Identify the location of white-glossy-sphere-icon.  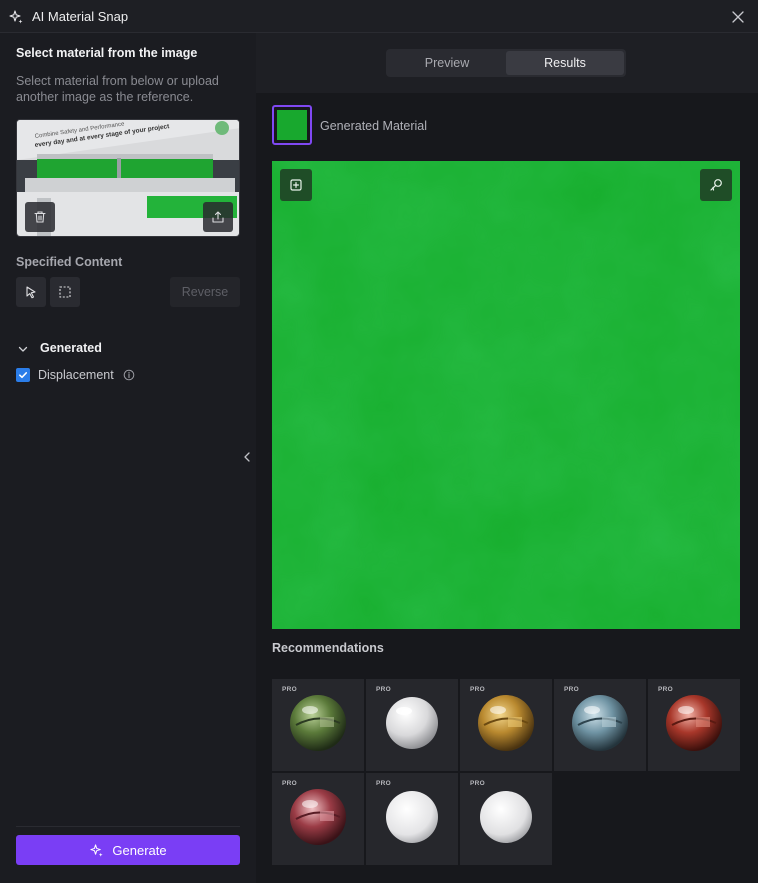
(412, 723).